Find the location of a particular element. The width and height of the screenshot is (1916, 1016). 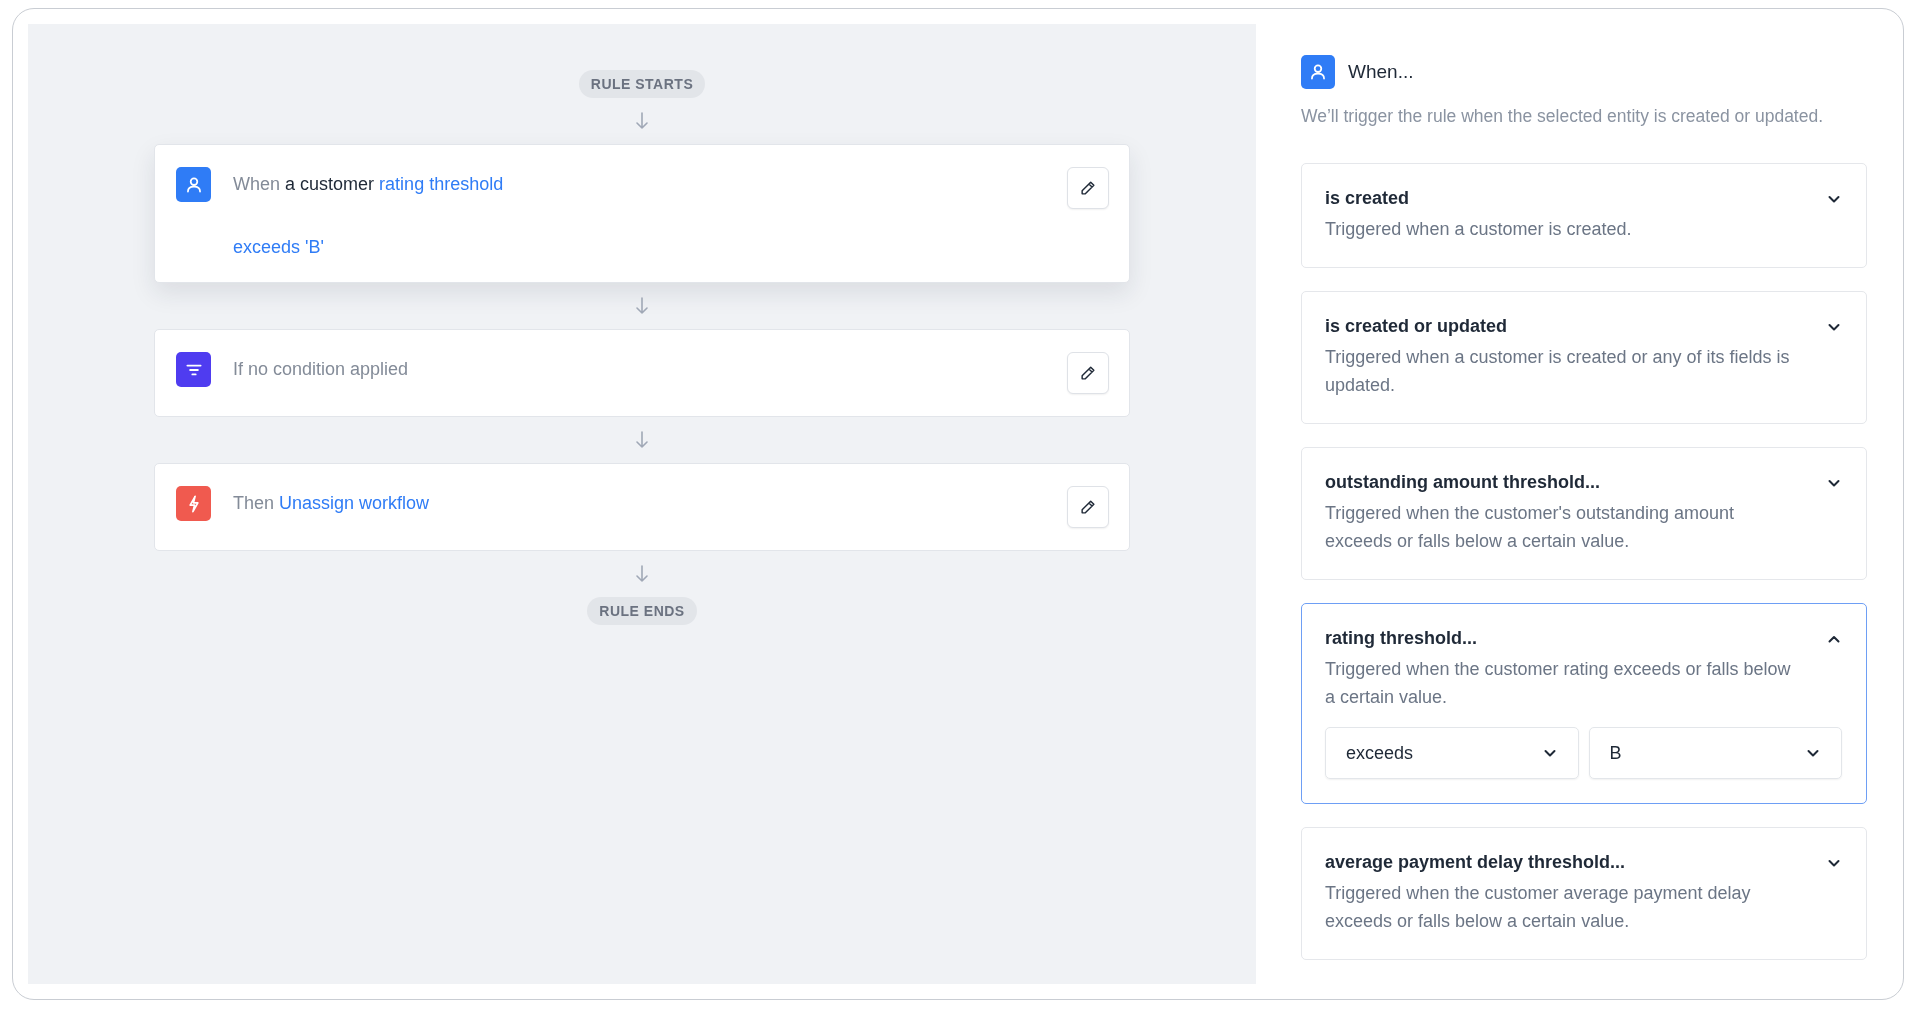

filter-icon is located at coordinates (193, 369).